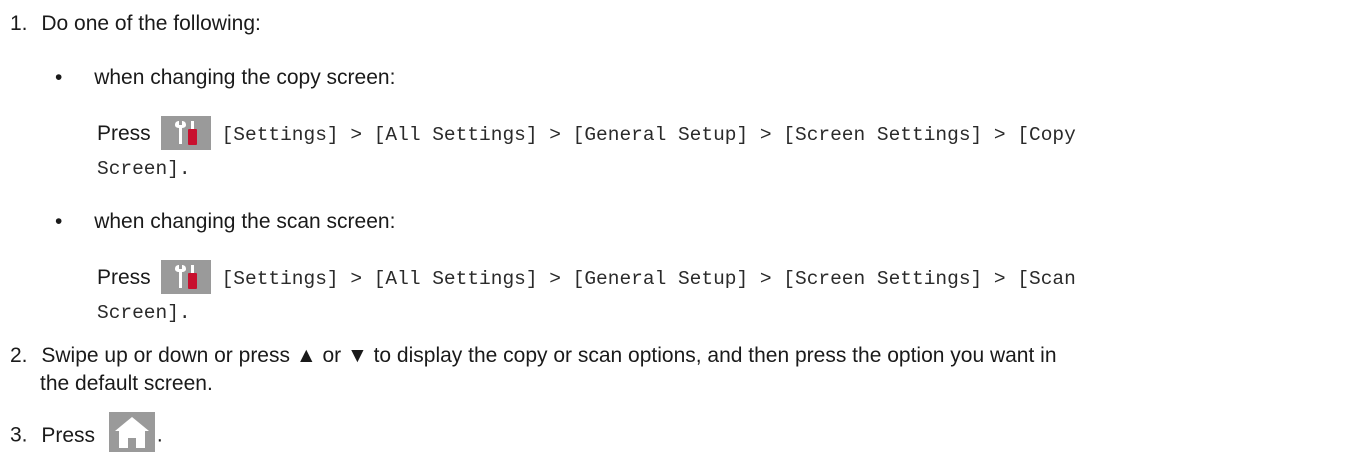 The width and height of the screenshot is (1352, 459). What do you see at coordinates (144, 169) in the screenshot?
I see `copy-path-cont: Screen].` at bounding box center [144, 169].